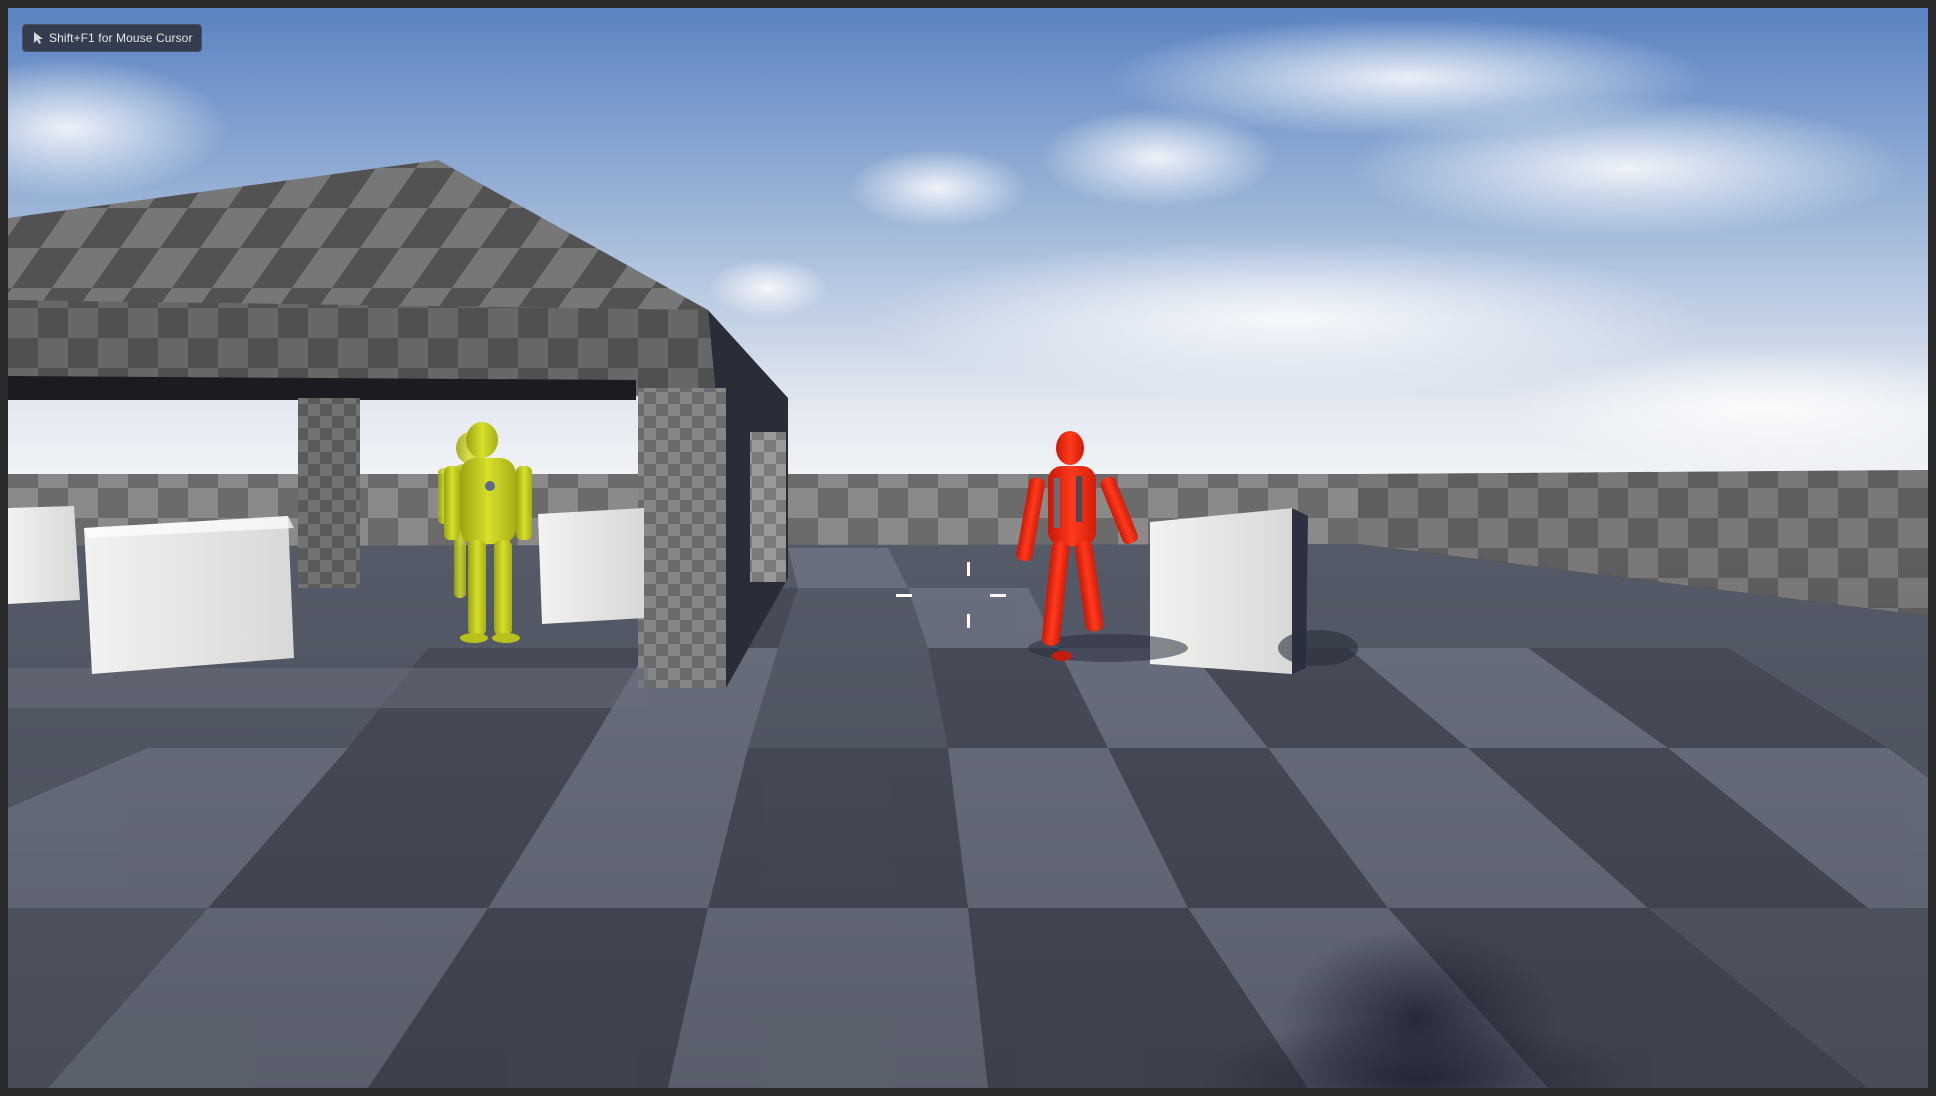 This screenshot has height=1096, width=1936. I want to click on pavilion-pillar, so click(768, 507).